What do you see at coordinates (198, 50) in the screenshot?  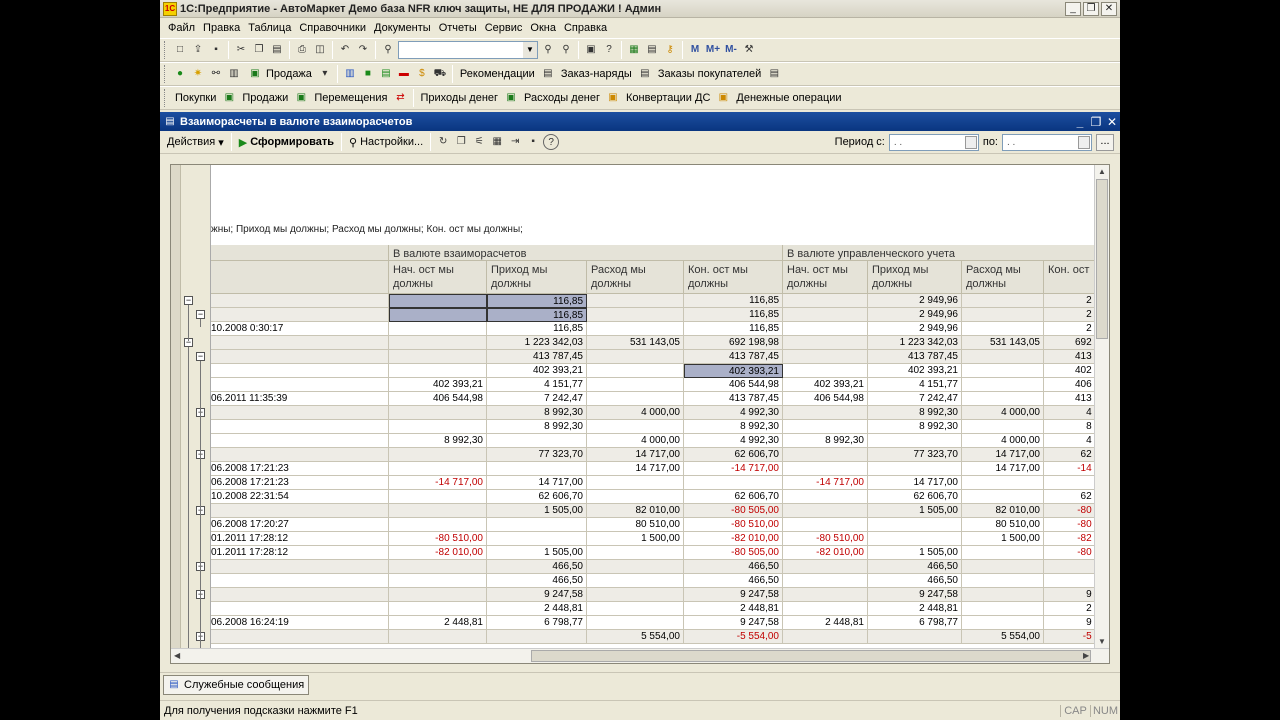 I see `open-icon: ⇪` at bounding box center [198, 50].